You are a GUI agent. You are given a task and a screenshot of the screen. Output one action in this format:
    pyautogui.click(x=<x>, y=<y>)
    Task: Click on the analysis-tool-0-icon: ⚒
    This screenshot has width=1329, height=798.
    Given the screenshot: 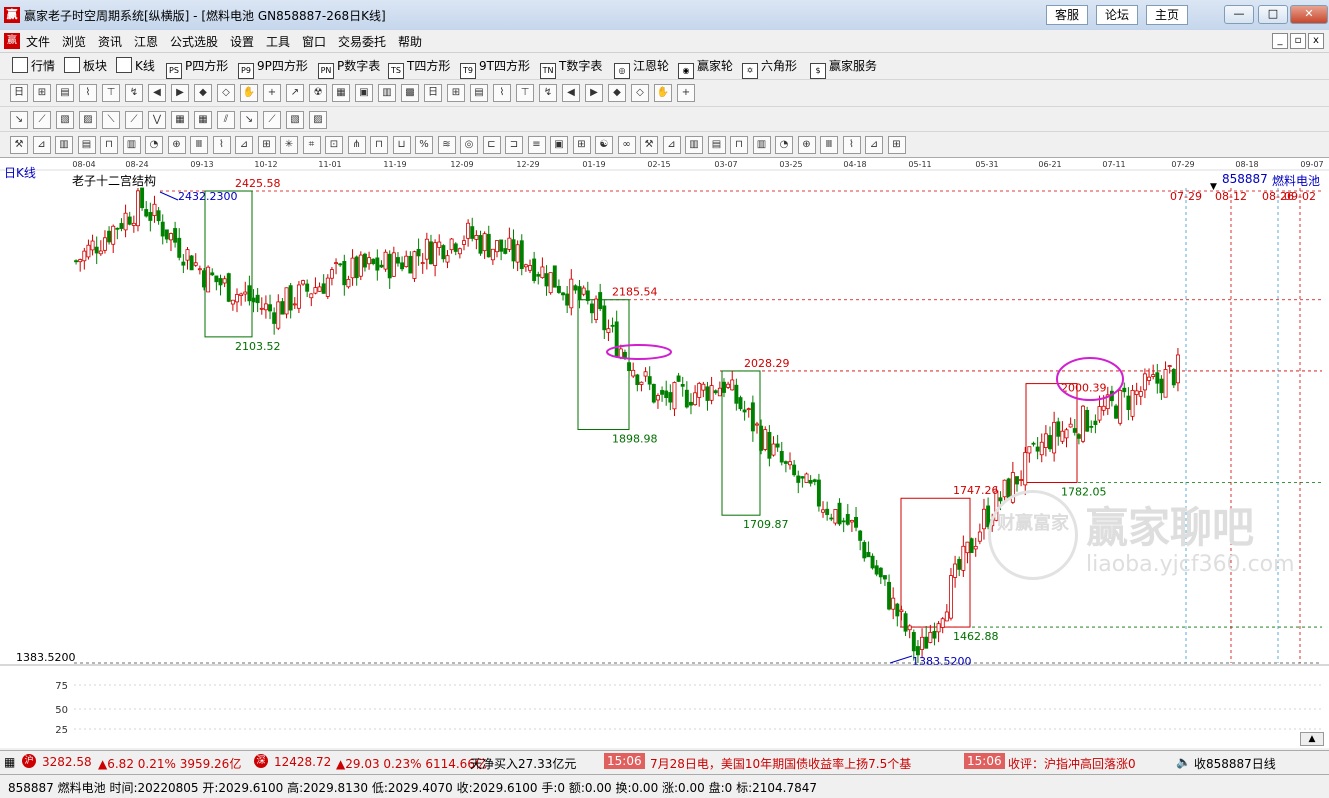 What is the action you would take?
    pyautogui.click(x=19, y=145)
    